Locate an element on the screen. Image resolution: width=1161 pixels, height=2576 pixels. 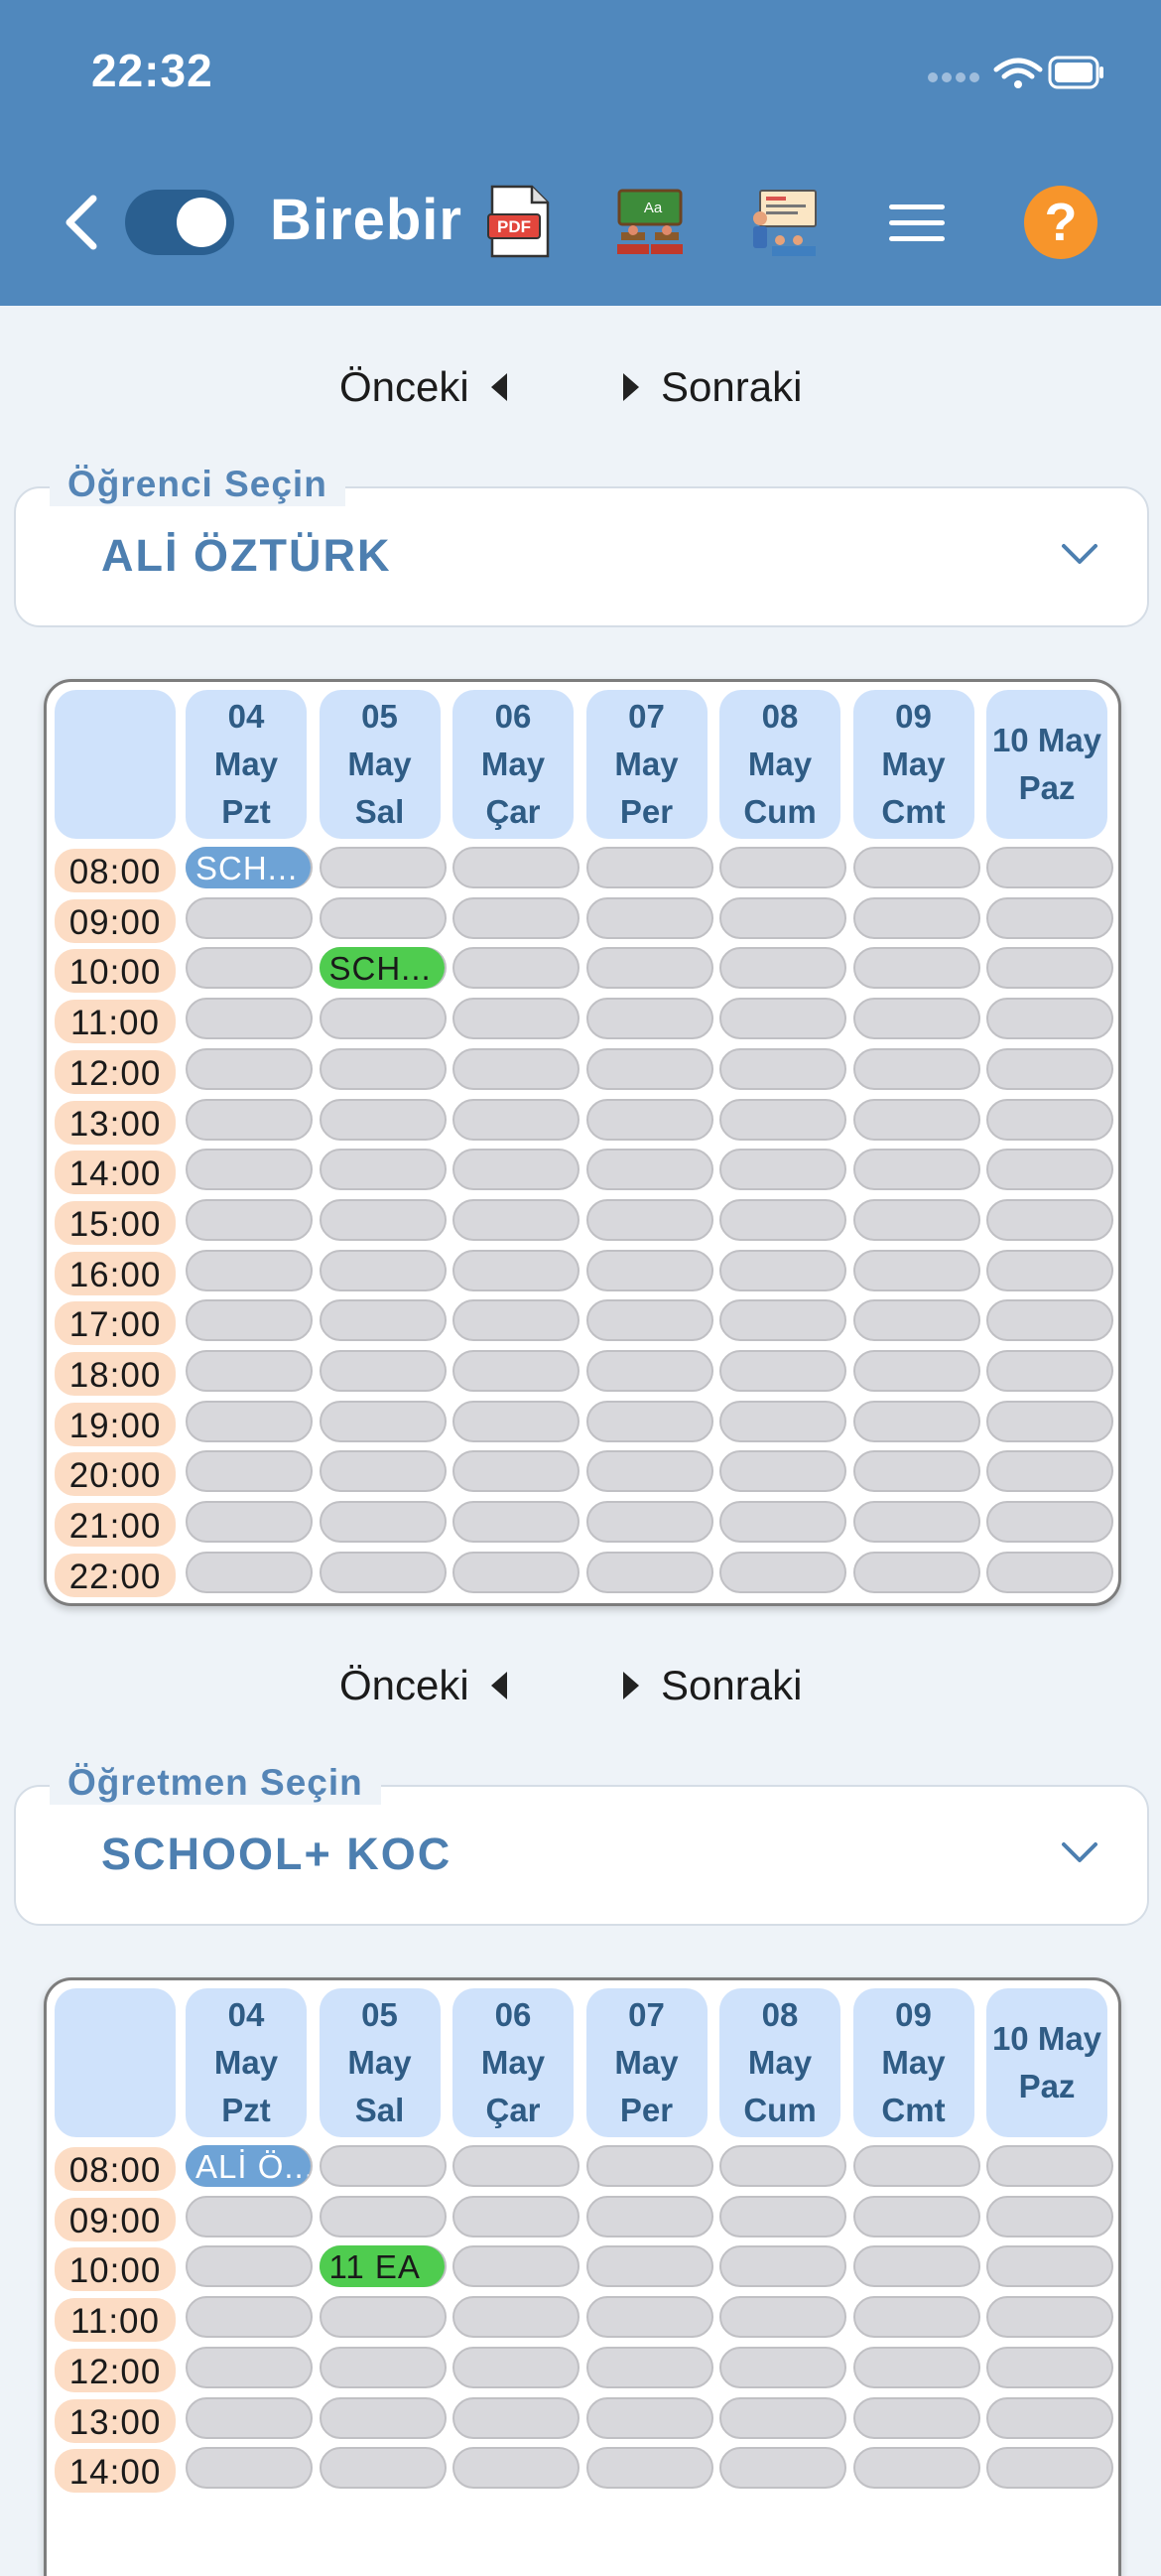
mode-toggle is located at coordinates (179, 222).